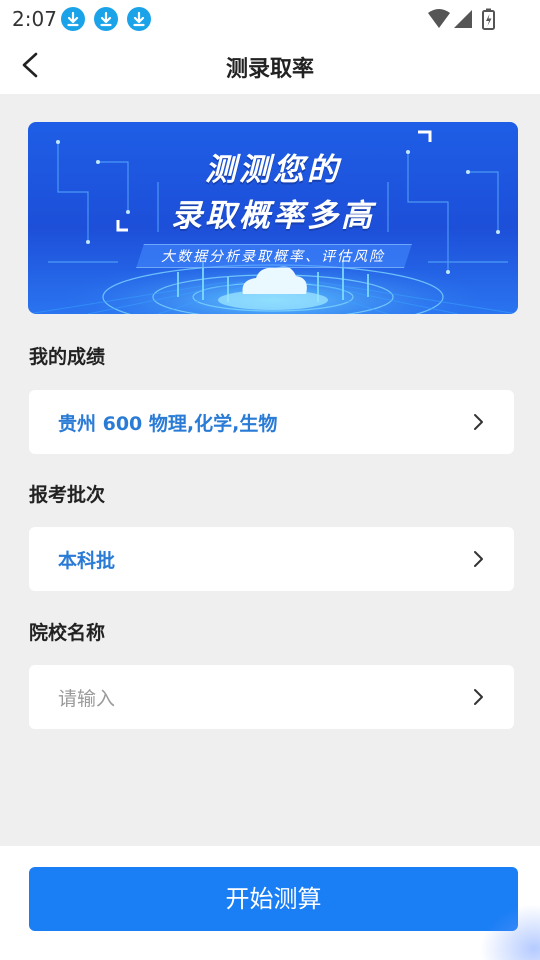 Image resolution: width=540 pixels, height=960 pixels. I want to click on bottom-bar: 开始测算, so click(270, 903).